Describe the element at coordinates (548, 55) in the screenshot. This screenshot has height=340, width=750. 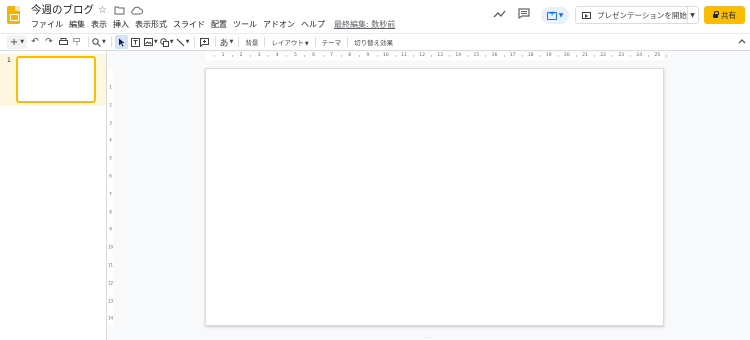
I see `ruler-tick-label: 19` at that location.